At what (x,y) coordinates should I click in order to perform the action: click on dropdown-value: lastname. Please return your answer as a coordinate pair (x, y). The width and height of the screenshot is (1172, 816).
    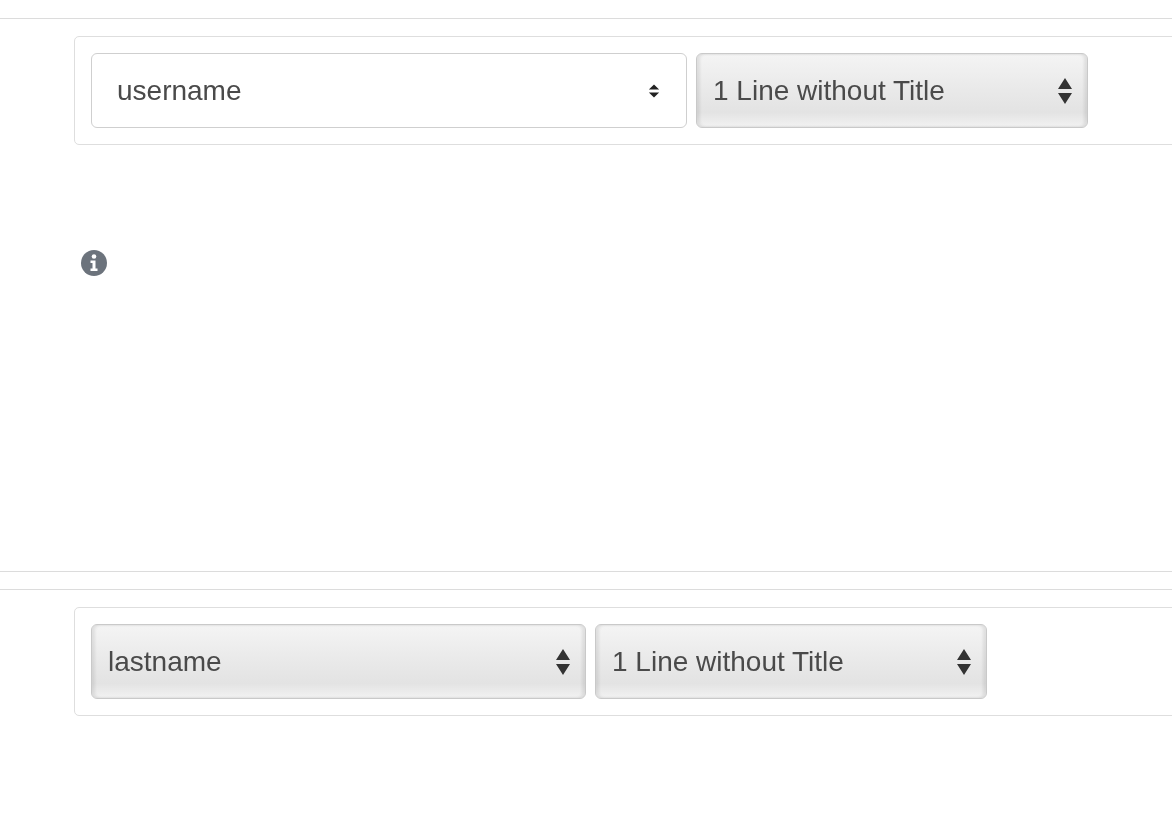
    Looking at the image, I should click on (165, 661).